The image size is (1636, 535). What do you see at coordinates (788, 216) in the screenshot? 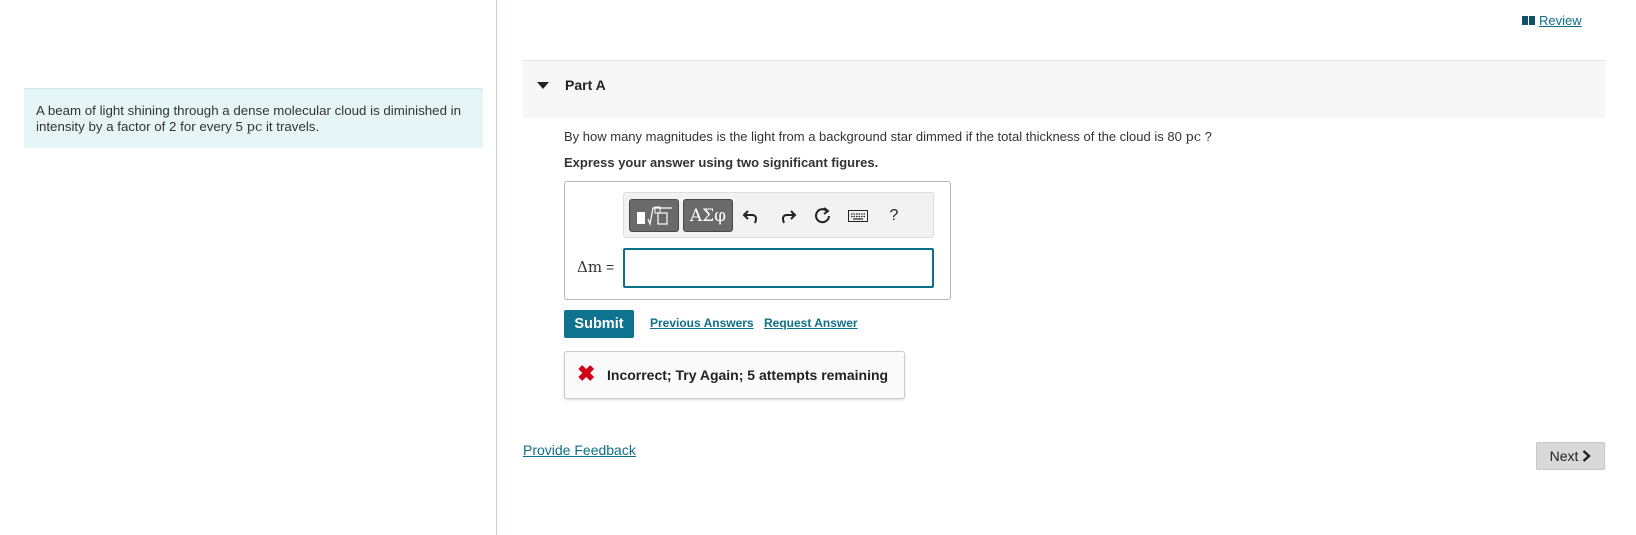
I see `redo-icon` at bounding box center [788, 216].